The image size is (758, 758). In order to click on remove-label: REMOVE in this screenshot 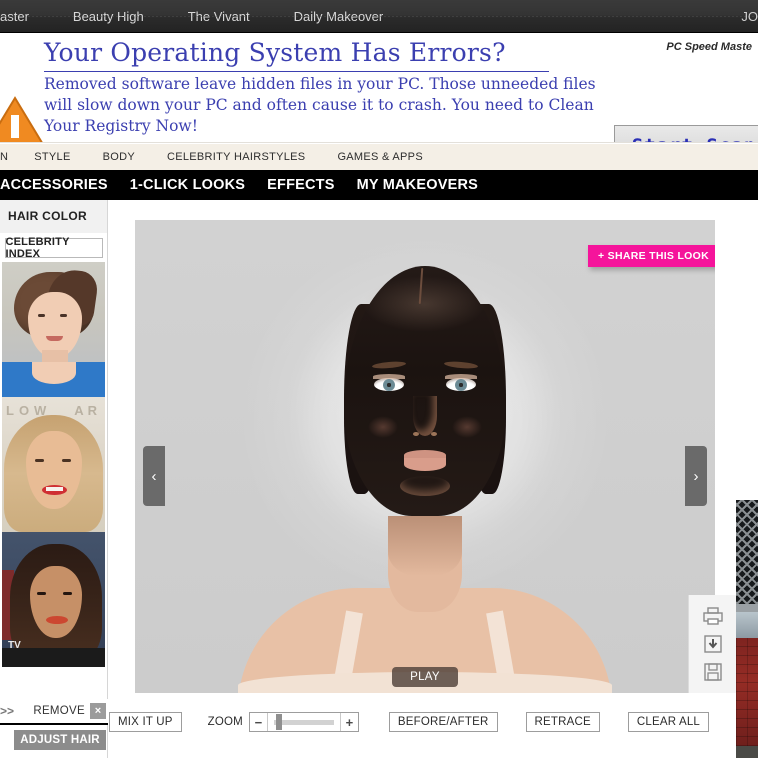, I will do `click(59, 711)`.